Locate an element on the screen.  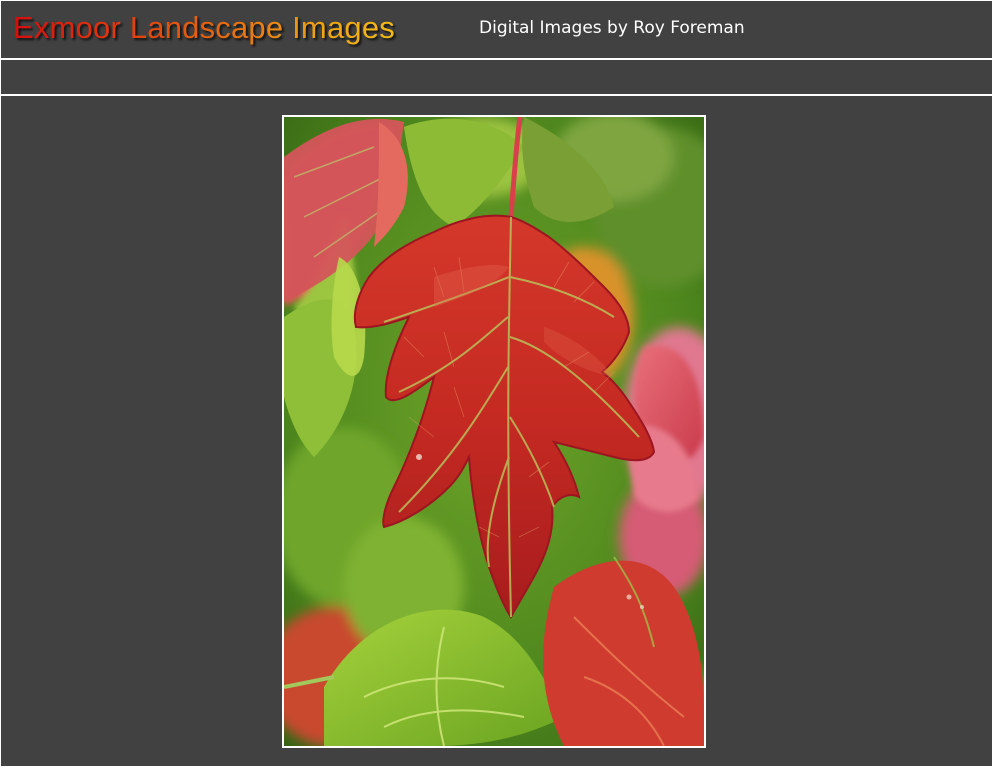
navigation-bar is located at coordinates (496, 77).